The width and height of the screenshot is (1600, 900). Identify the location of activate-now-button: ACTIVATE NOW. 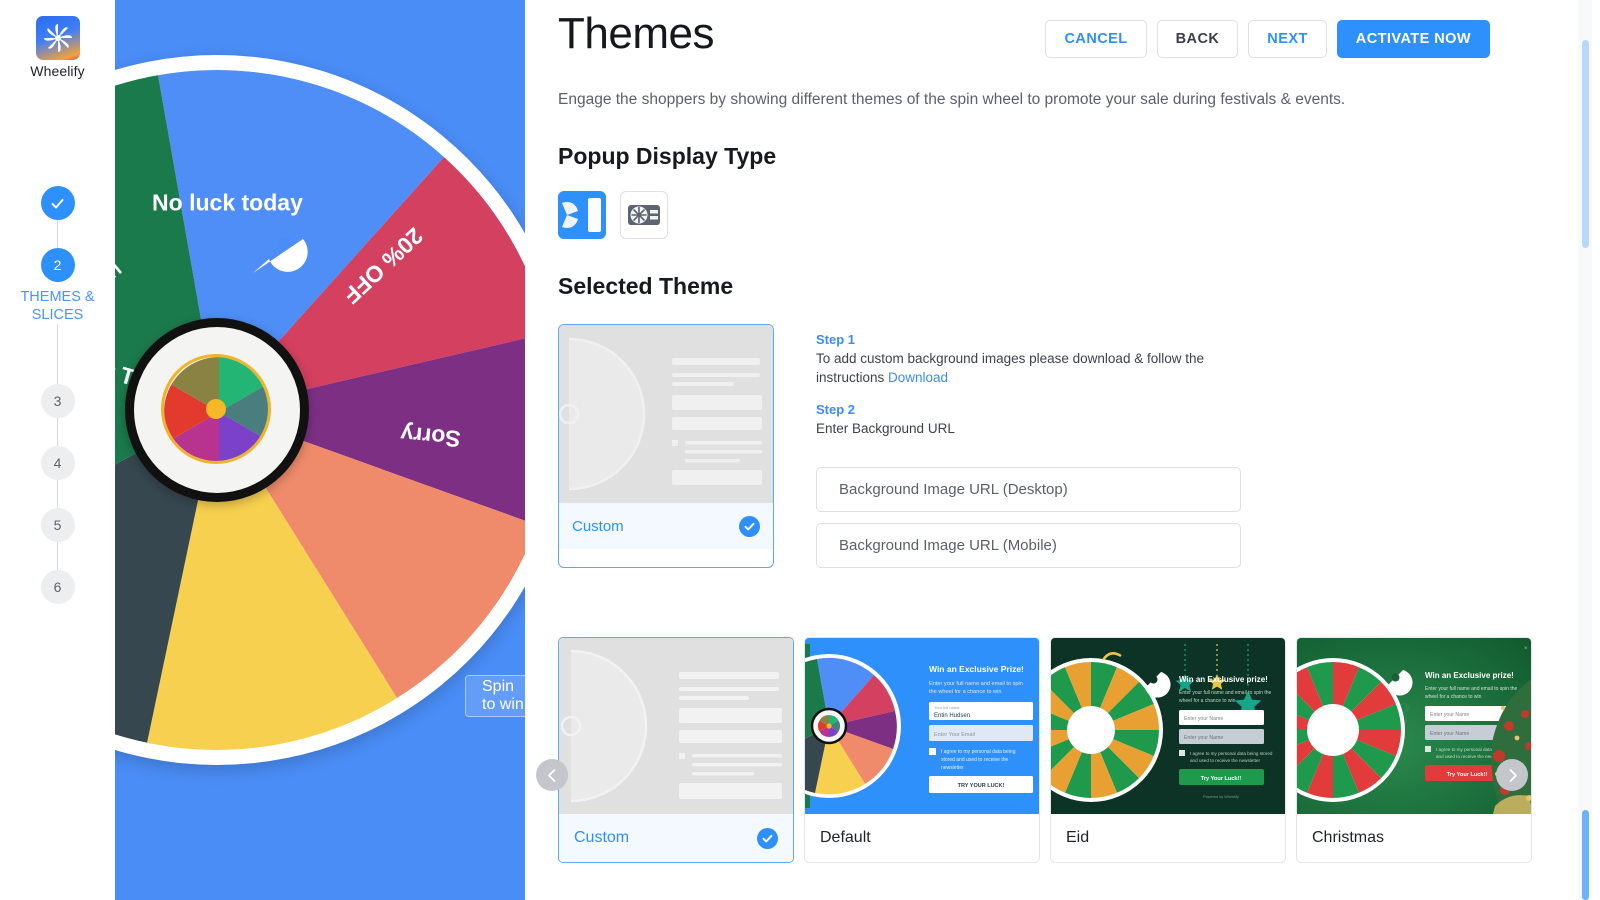
(1413, 39).